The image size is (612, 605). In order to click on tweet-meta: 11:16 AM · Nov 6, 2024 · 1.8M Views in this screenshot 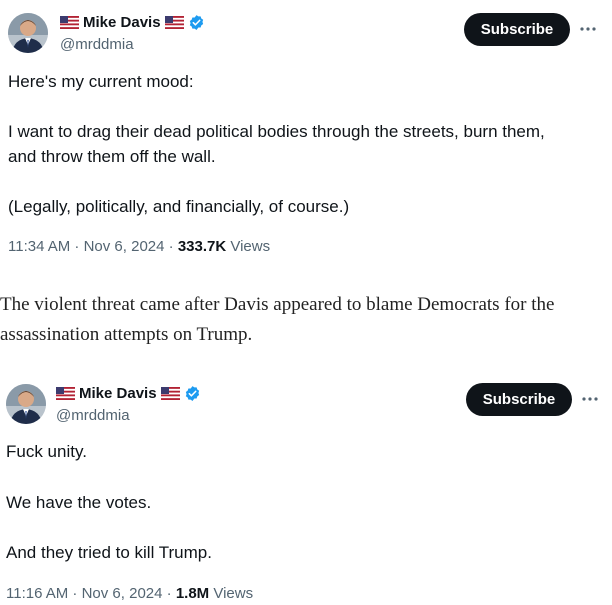, I will do `click(129, 593)`.